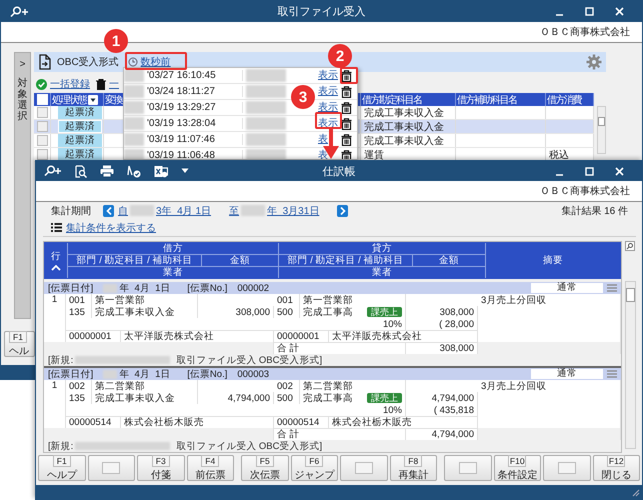  Describe the element at coordinates (374, 154) in the screenshot. I see `table-cell-text: 運賃` at that location.